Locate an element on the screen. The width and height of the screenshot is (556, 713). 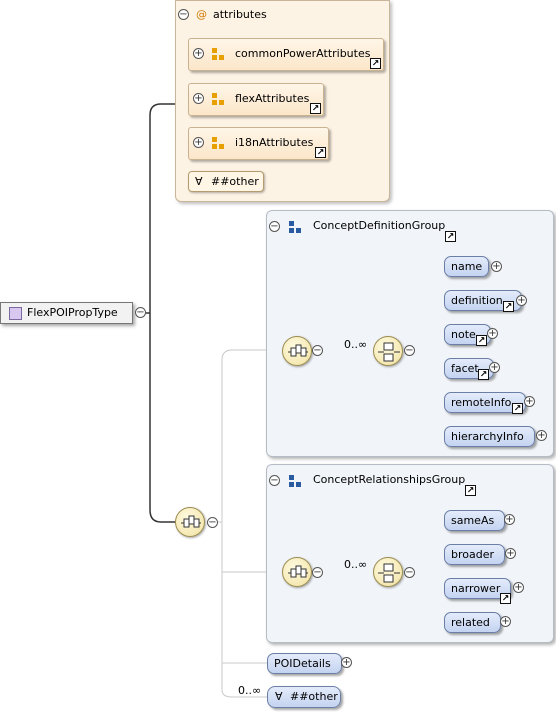
any-attribute-box: ∀ ##other is located at coordinates (226, 181).